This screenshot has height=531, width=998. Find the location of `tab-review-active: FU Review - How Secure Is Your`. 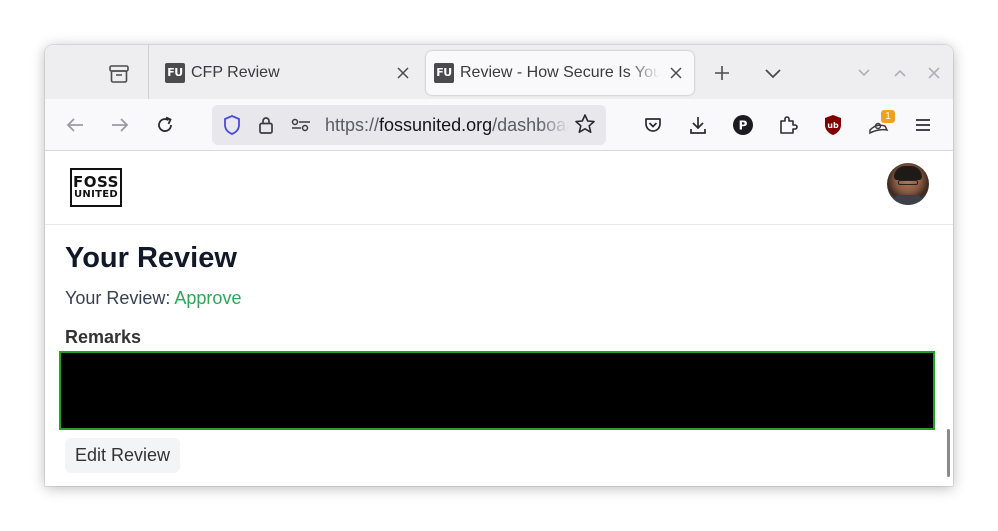

tab-review-active: FU Review - How Secure Is Your is located at coordinates (560, 73).